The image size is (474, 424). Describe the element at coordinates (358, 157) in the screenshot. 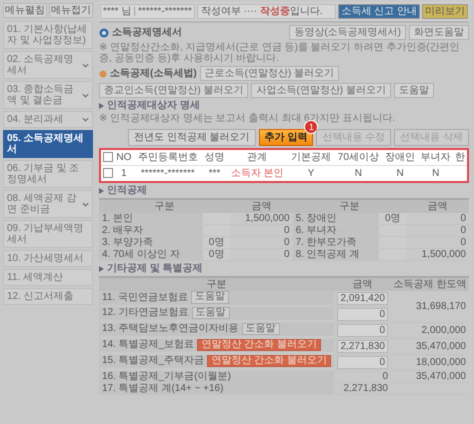

I see `column-header: 70세이상` at that location.